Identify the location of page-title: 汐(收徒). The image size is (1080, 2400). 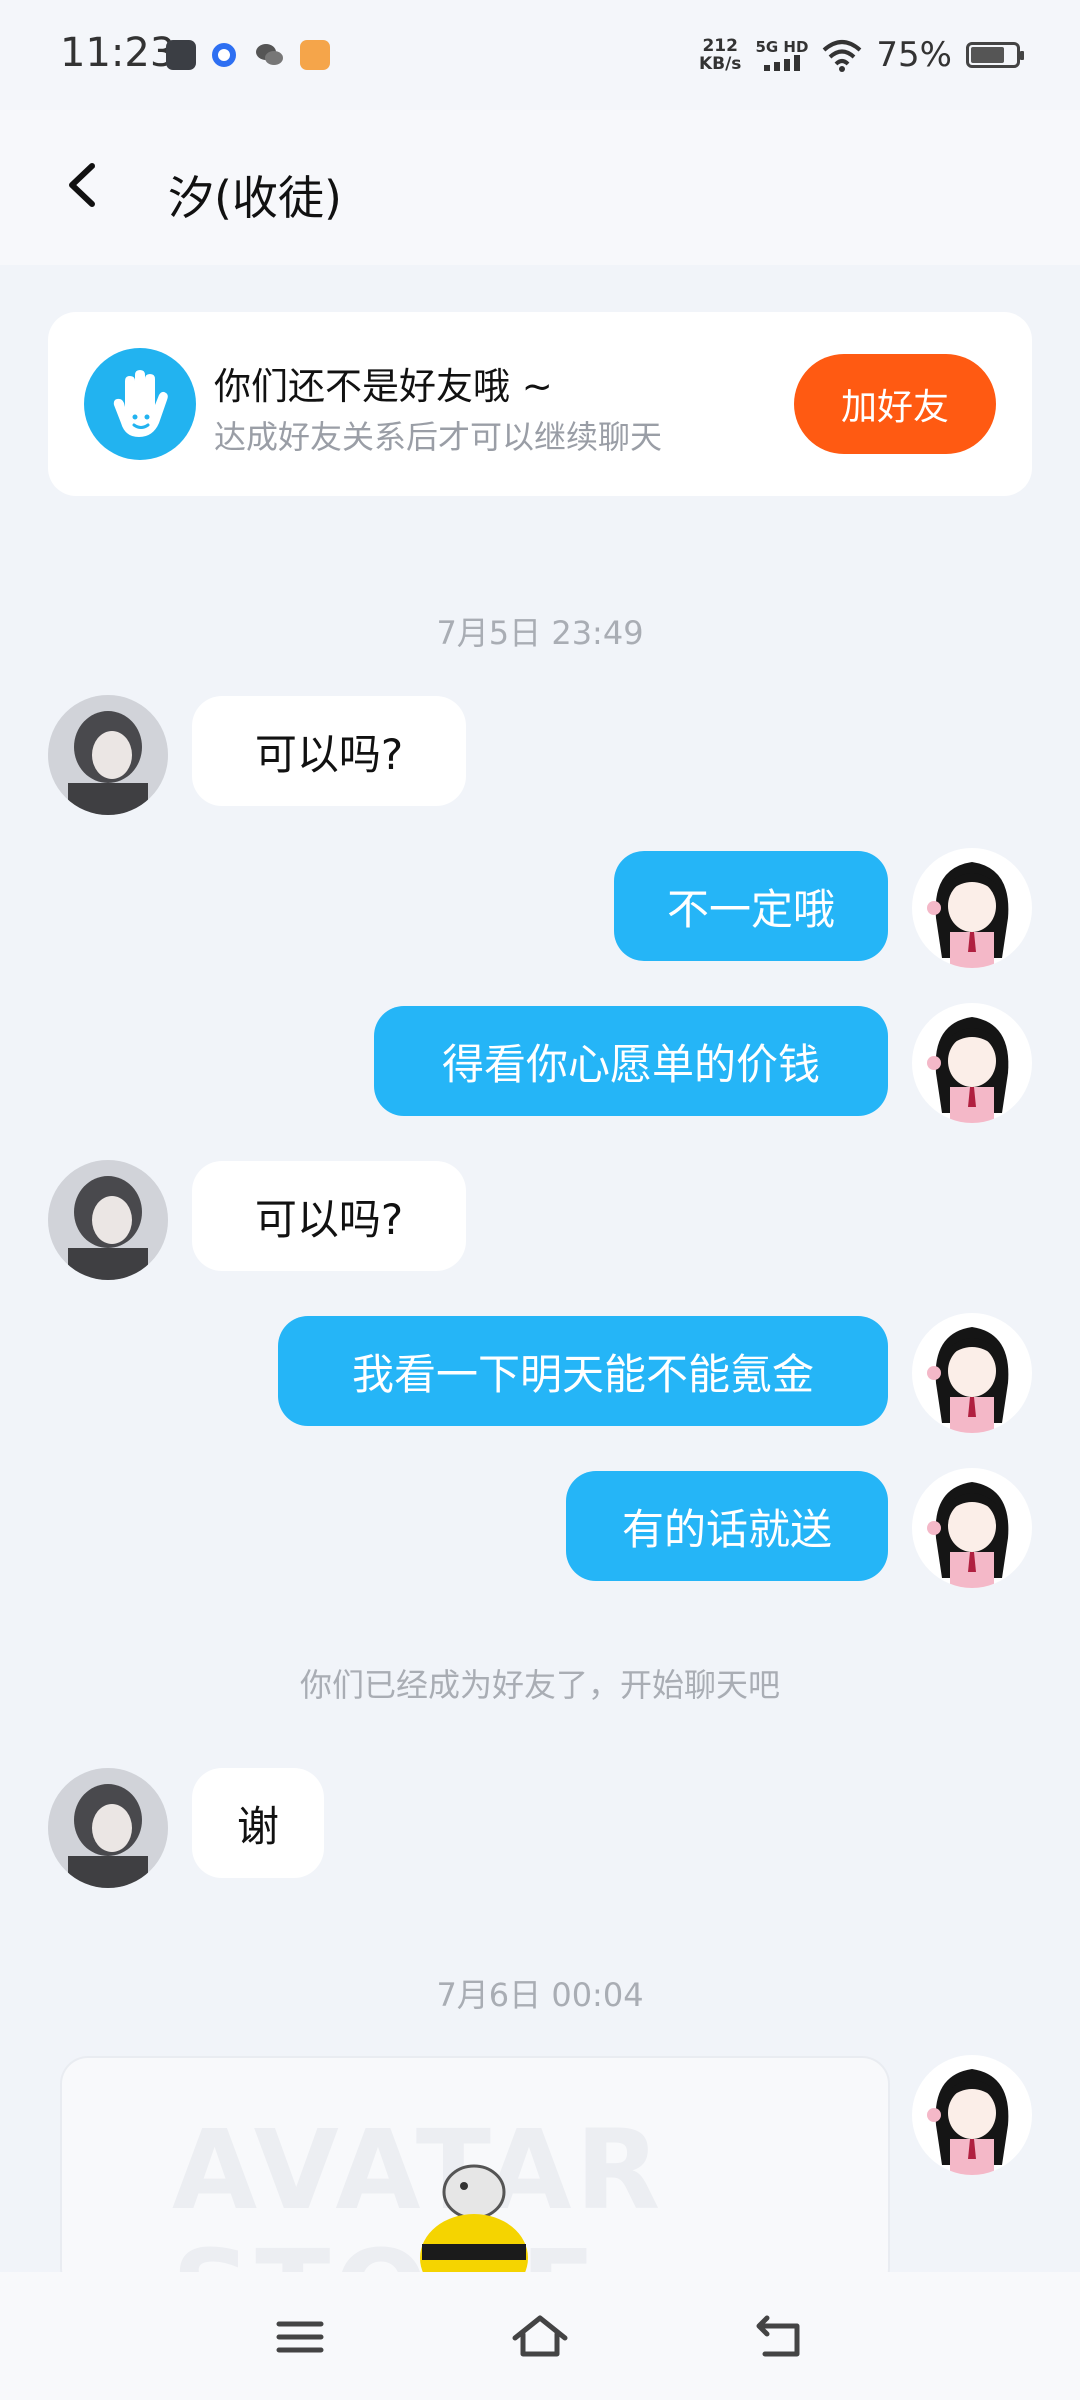
(255, 198).